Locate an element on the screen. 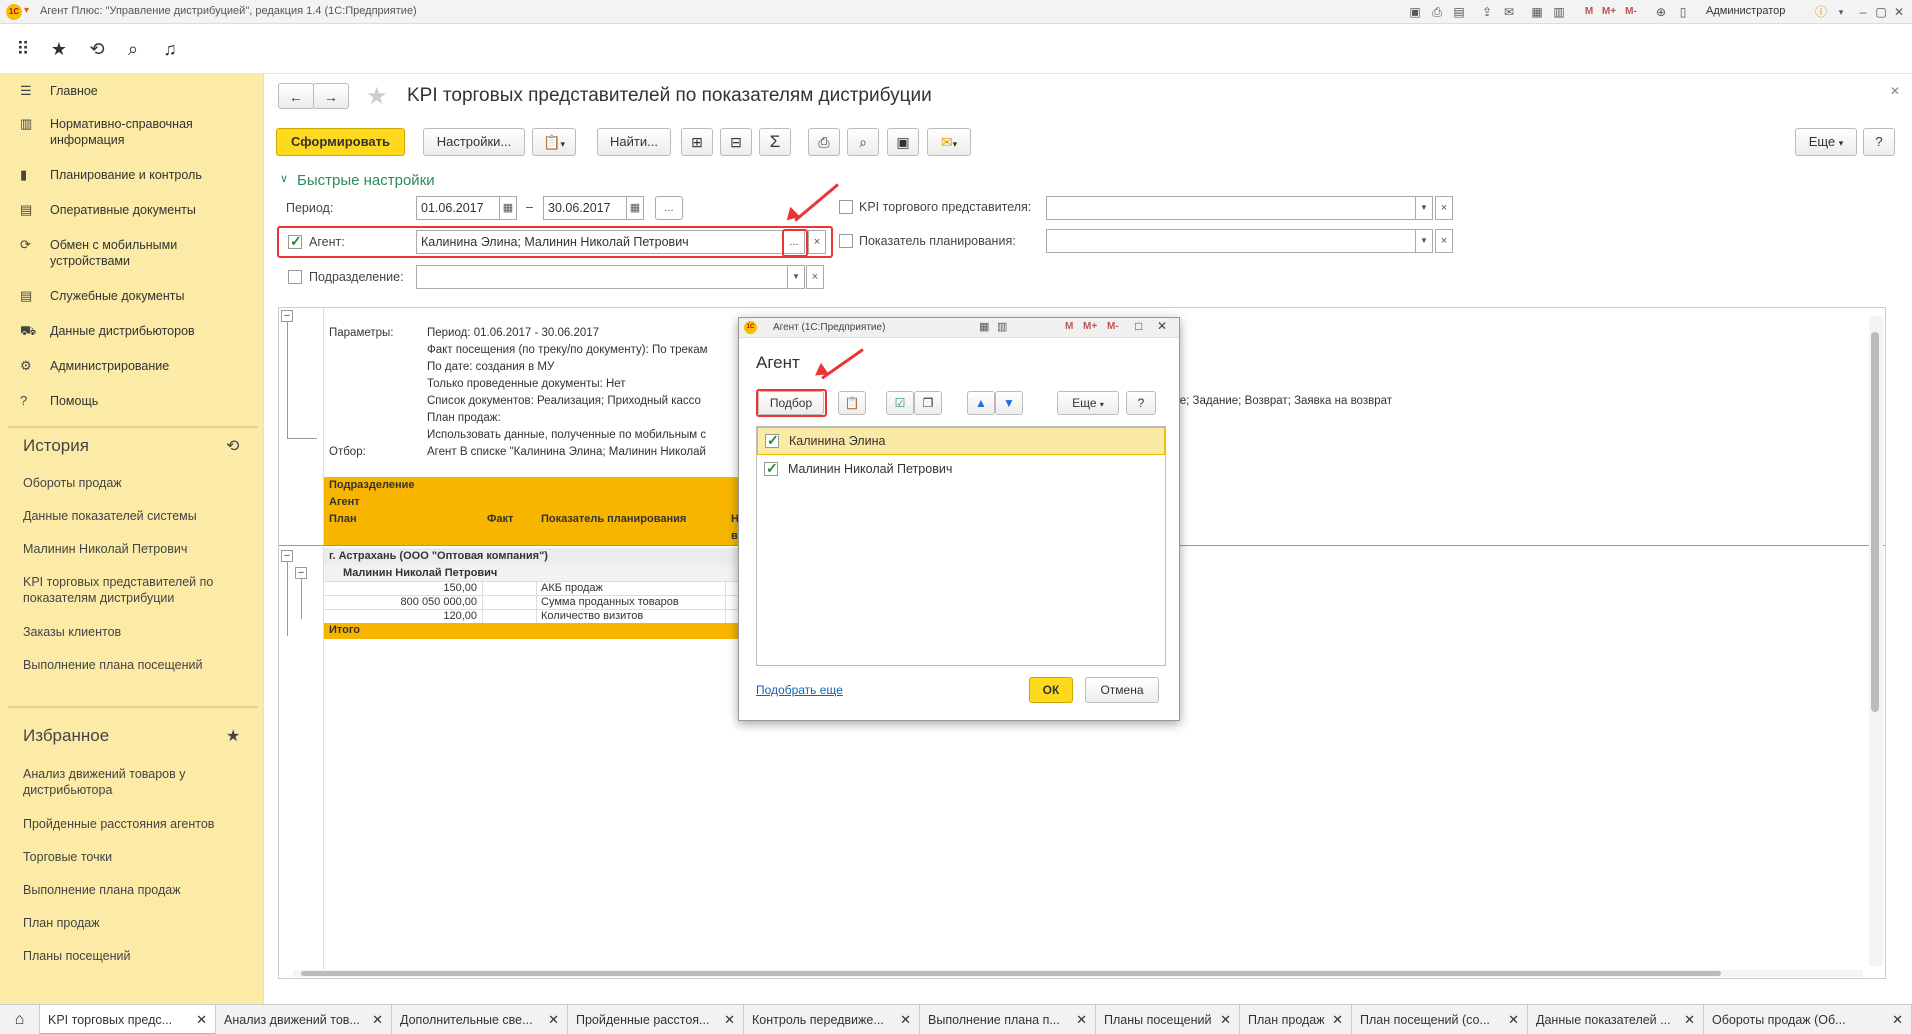 Image resolution: width=1912 pixels, height=1034 pixels. save-icon: ▣ is located at coordinates (1415, 12).